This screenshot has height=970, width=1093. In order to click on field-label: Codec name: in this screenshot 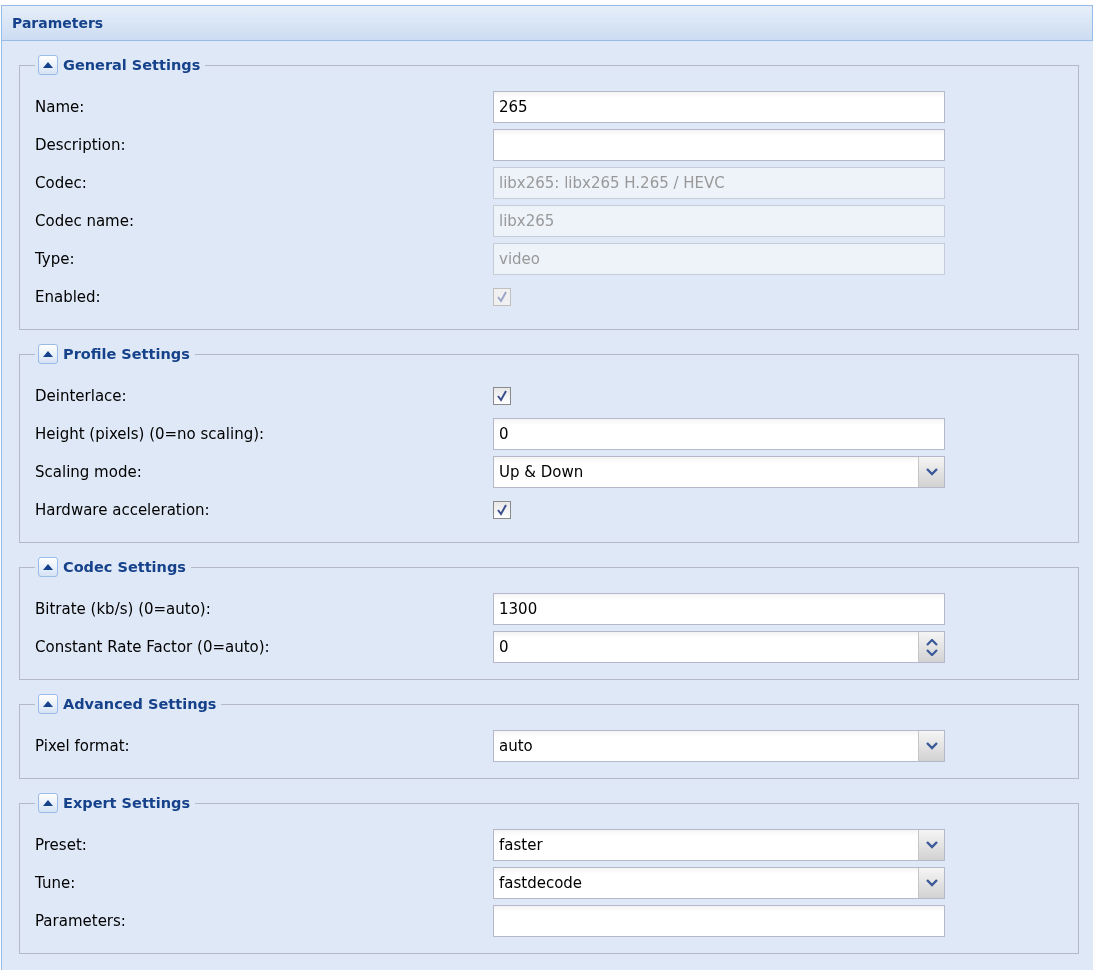, I will do `click(85, 221)`.